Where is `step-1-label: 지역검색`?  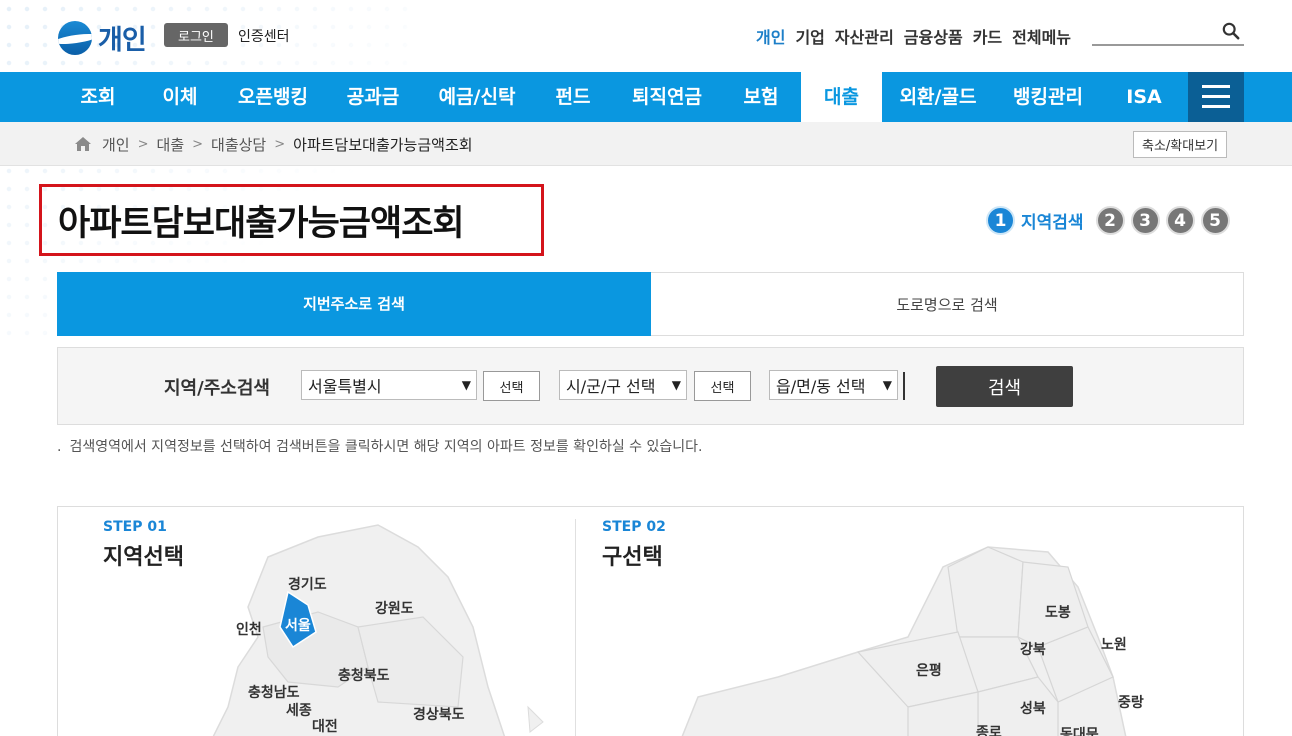 step-1-label: 지역검색 is located at coordinates (1052, 223).